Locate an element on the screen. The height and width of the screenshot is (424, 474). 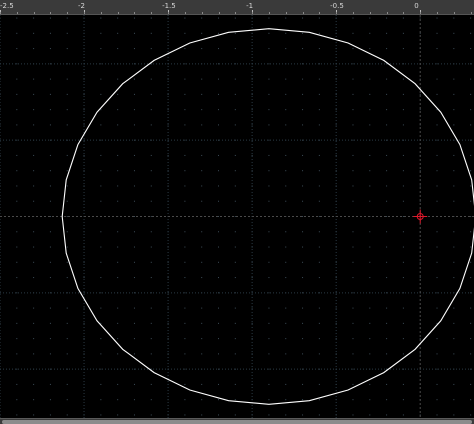
ruler-label: -1 is located at coordinates (250, 6).